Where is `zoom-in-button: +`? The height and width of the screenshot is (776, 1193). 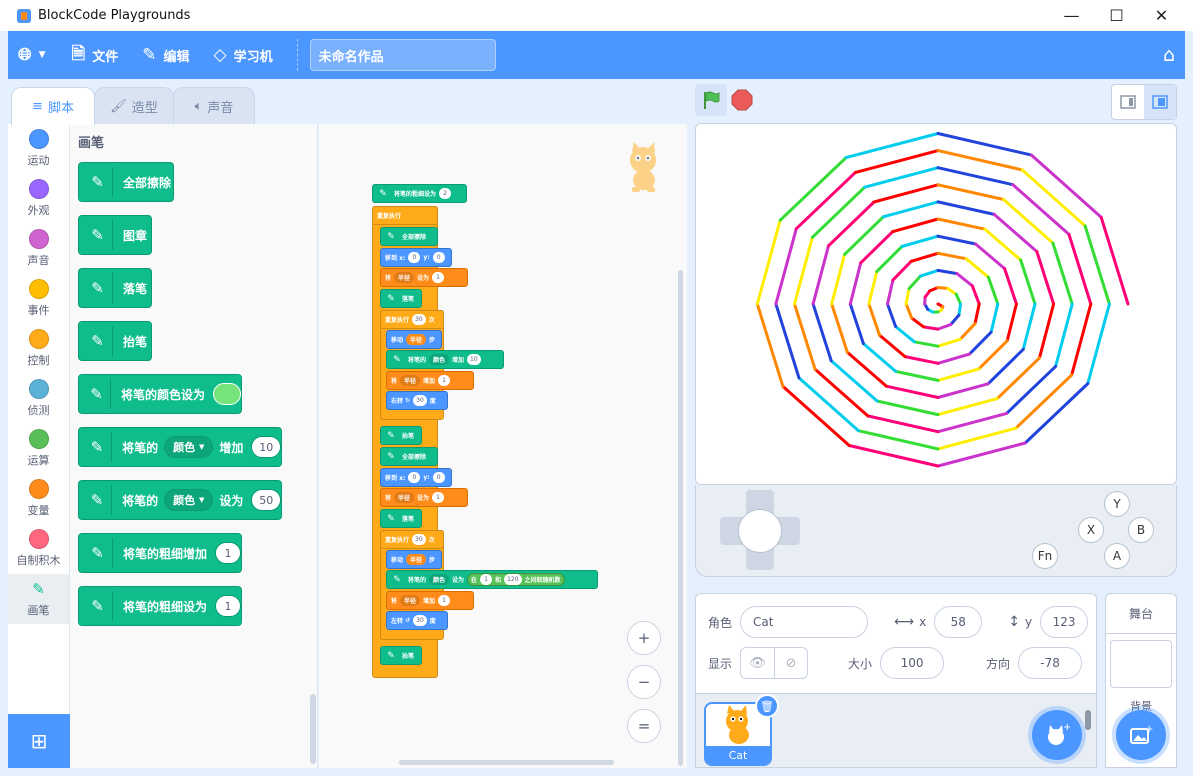 zoom-in-button: + is located at coordinates (644, 638).